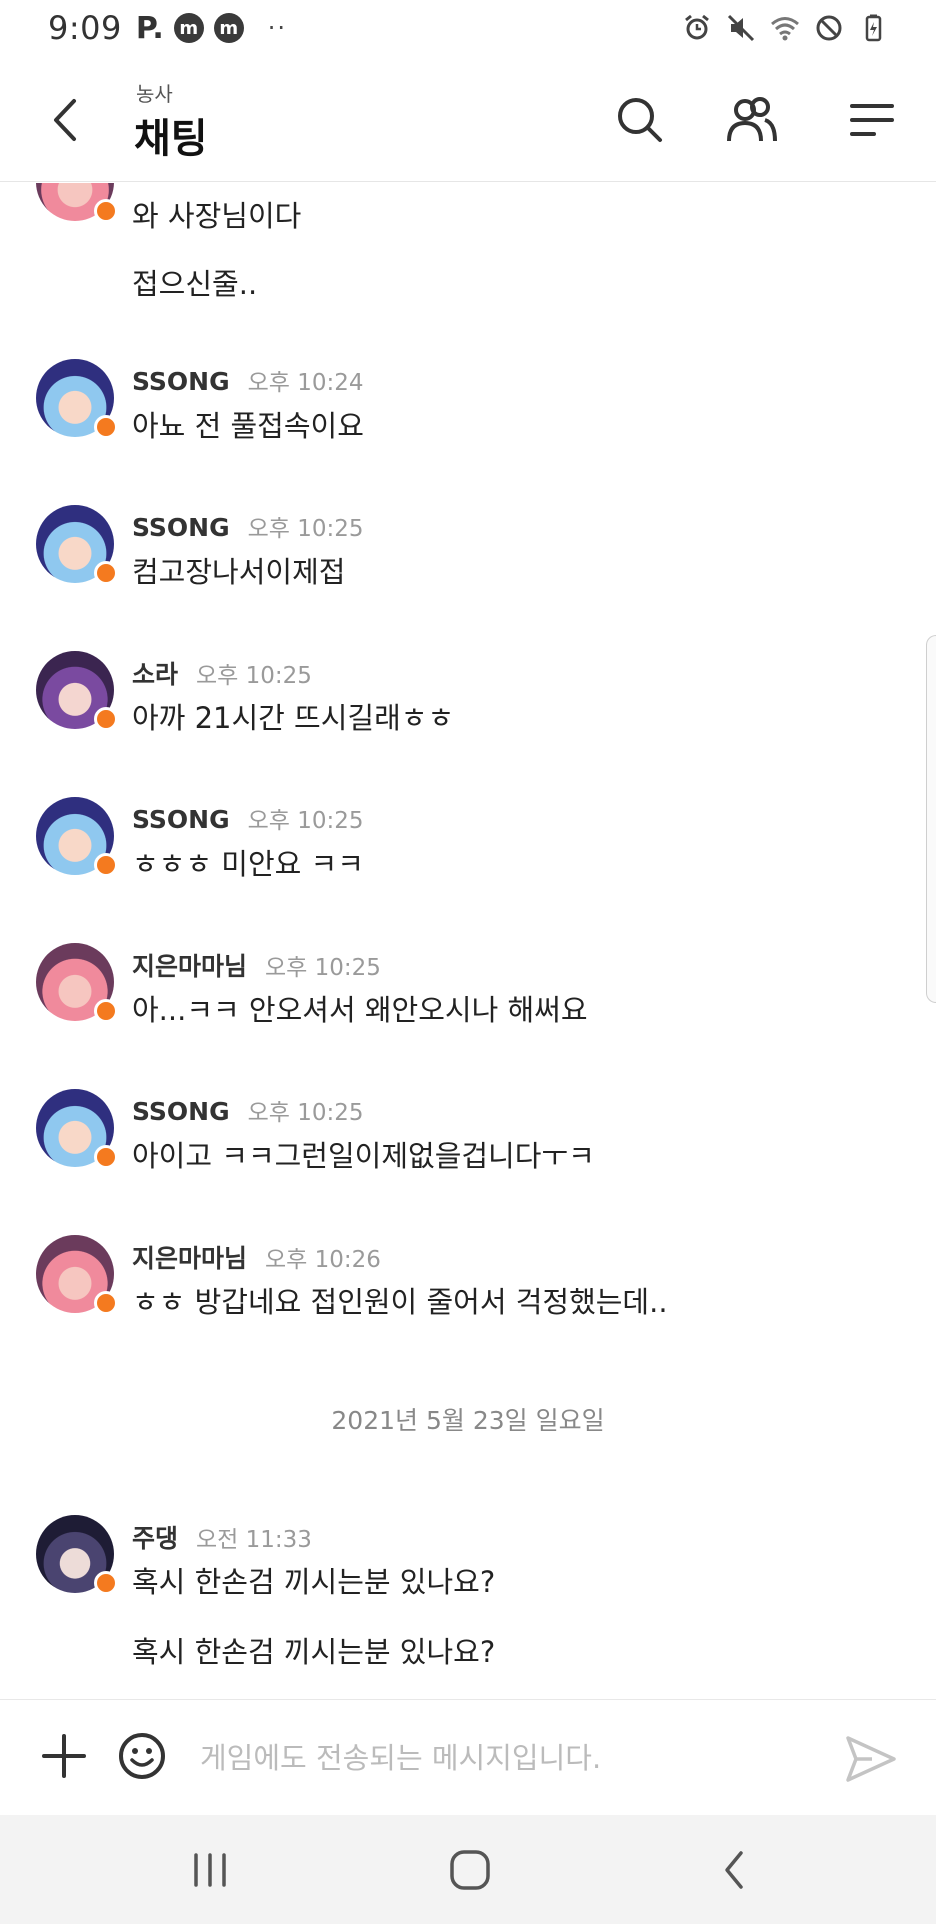  I want to click on smiley-icon, so click(142, 1756).